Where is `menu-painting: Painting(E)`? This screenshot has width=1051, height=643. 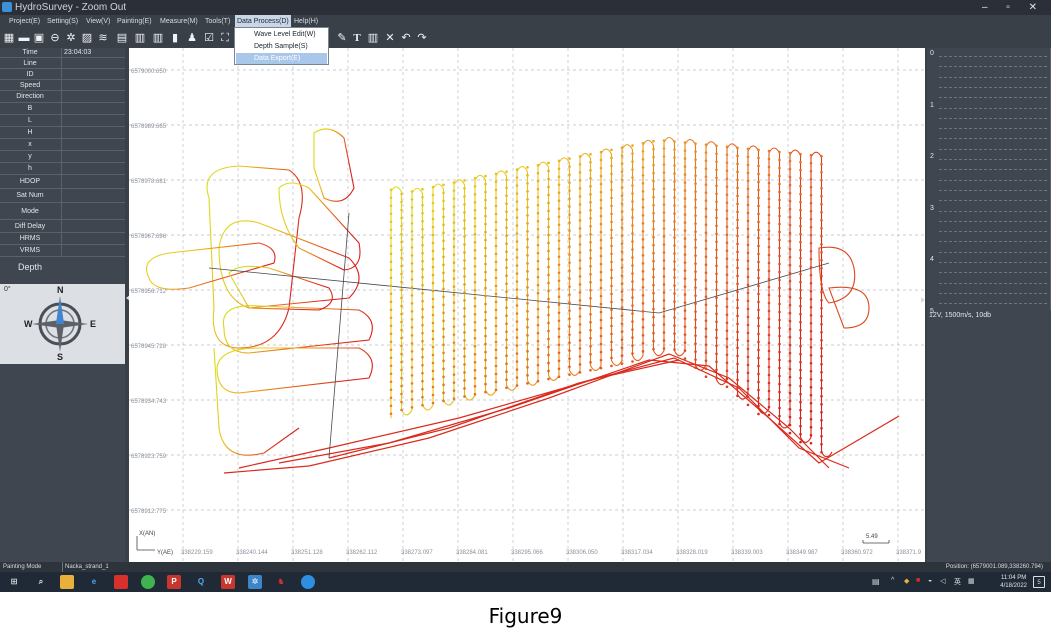
menu-painting: Painting(E) is located at coordinates (134, 22).